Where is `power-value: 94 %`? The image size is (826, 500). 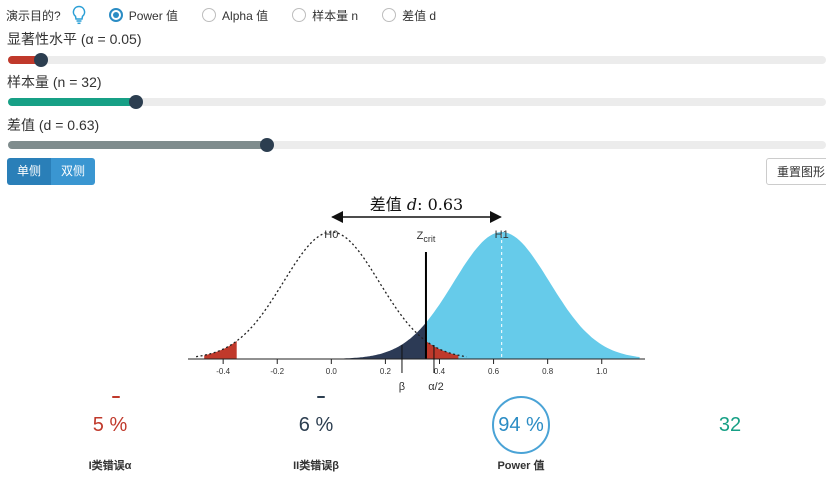
power-value: 94 % is located at coordinates (521, 425).